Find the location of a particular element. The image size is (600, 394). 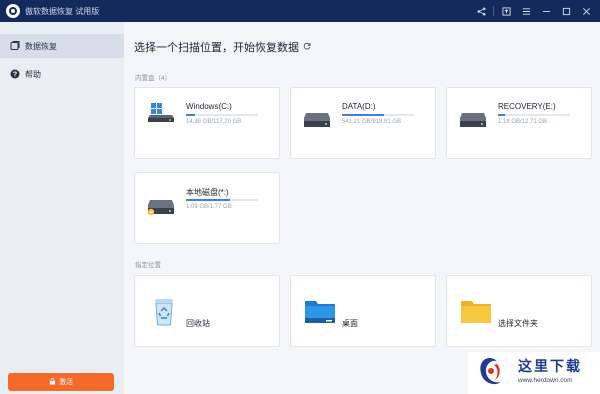

location-card-desktop: 桌面 is located at coordinates (363, 311).